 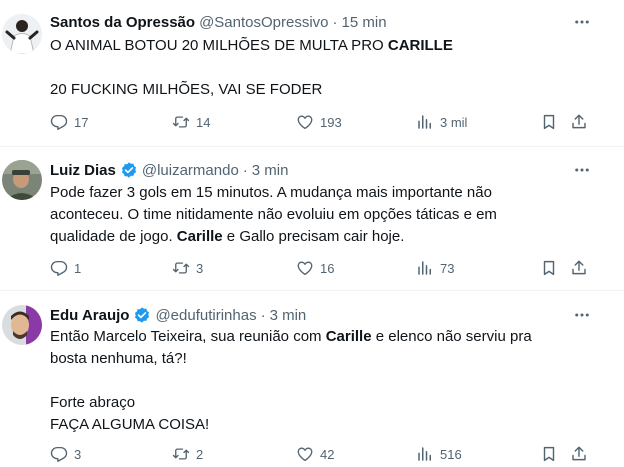 I want to click on views-count: 3 mil, so click(x=454, y=122).